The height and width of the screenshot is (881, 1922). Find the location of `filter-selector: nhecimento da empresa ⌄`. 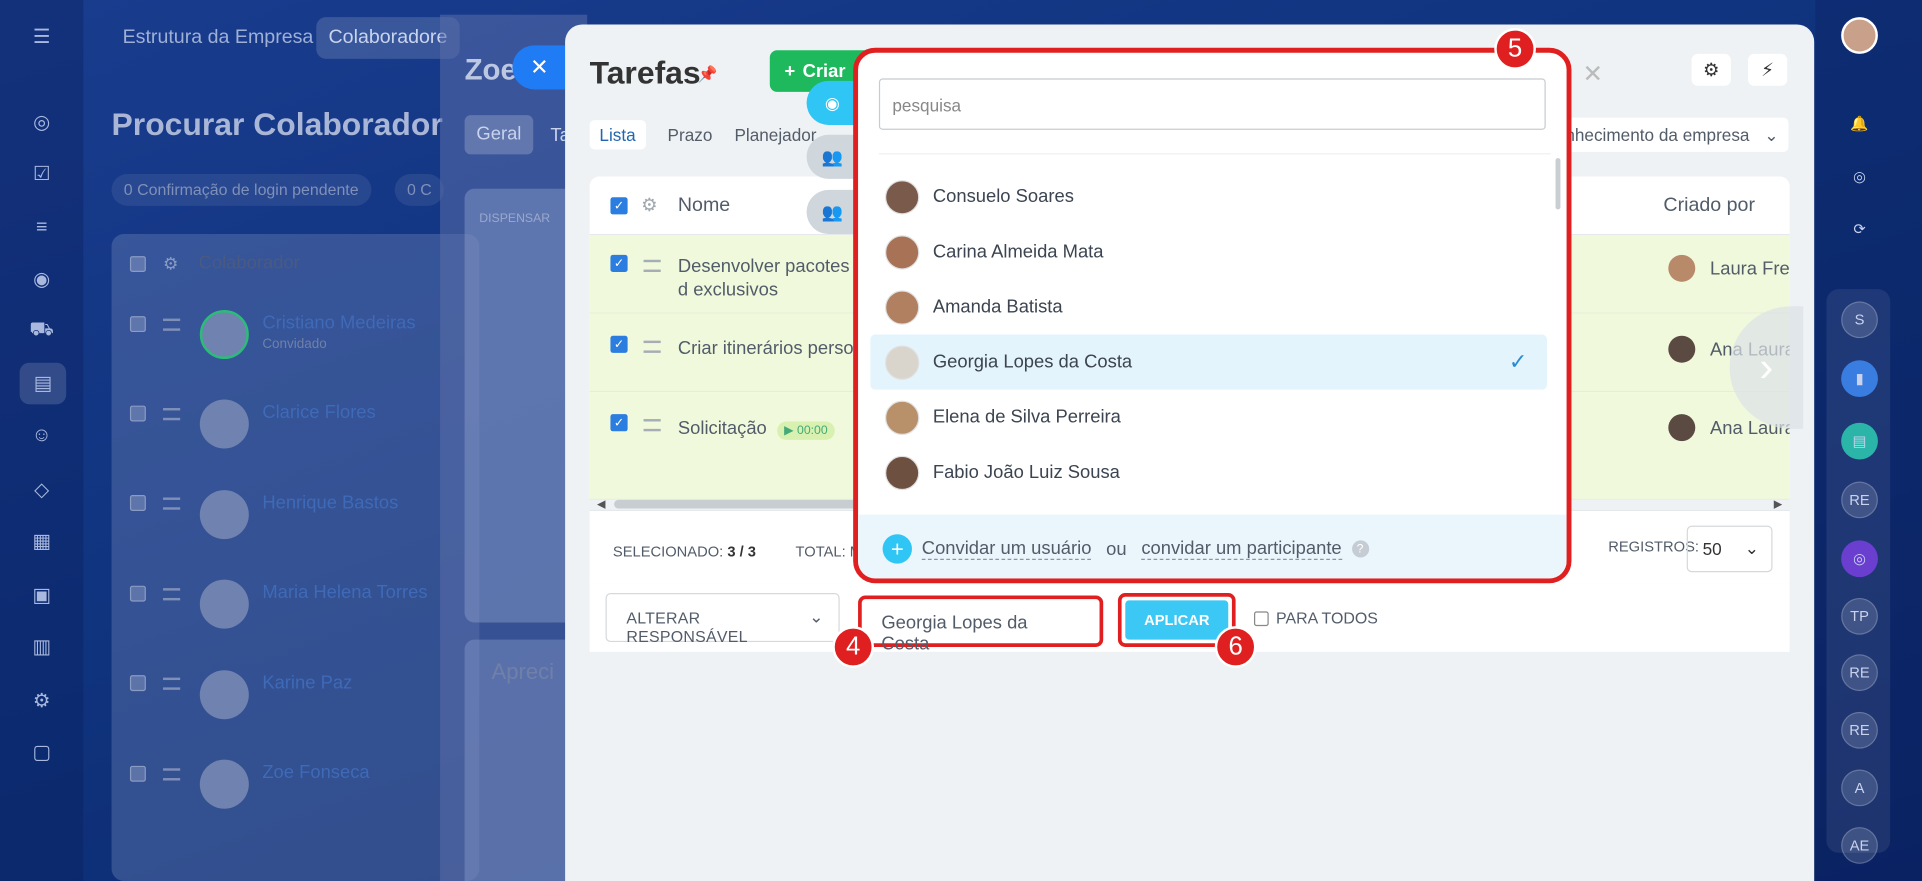

filter-selector: nhecimento da empresa ⌄ is located at coordinates (1673, 134).